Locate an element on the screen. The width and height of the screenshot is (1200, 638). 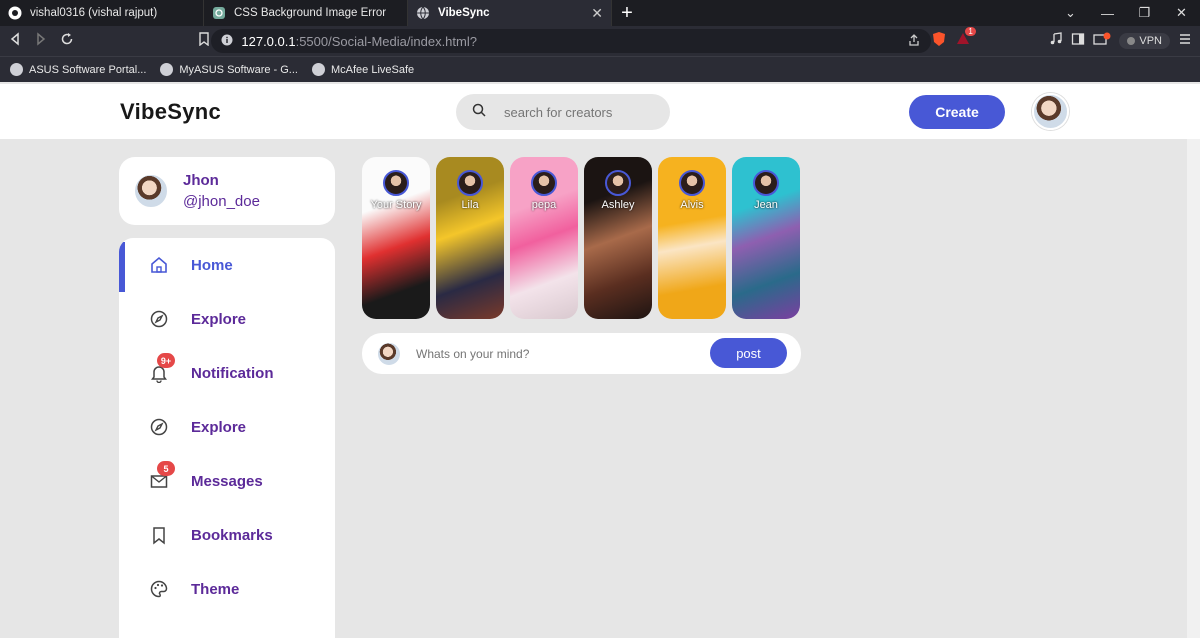
profile-card: Jhon @jhon_doe is located at coordinates (227, 191).